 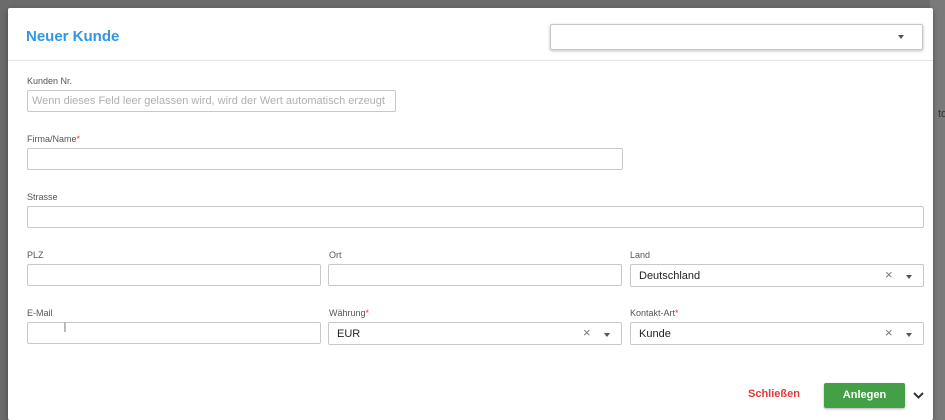 I want to click on plz-label: PLZ, so click(x=35, y=255).